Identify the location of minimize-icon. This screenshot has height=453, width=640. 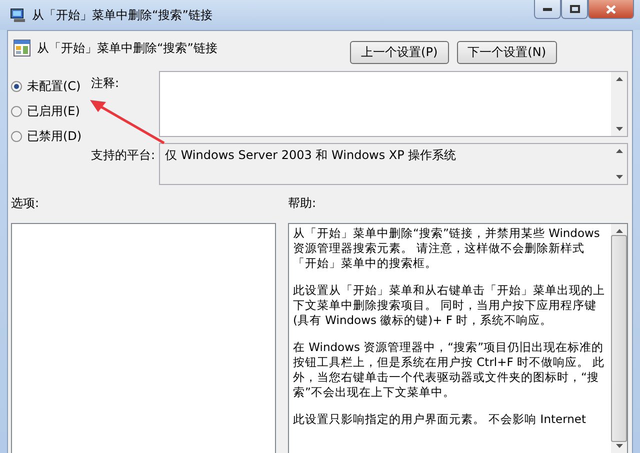
(547, 9).